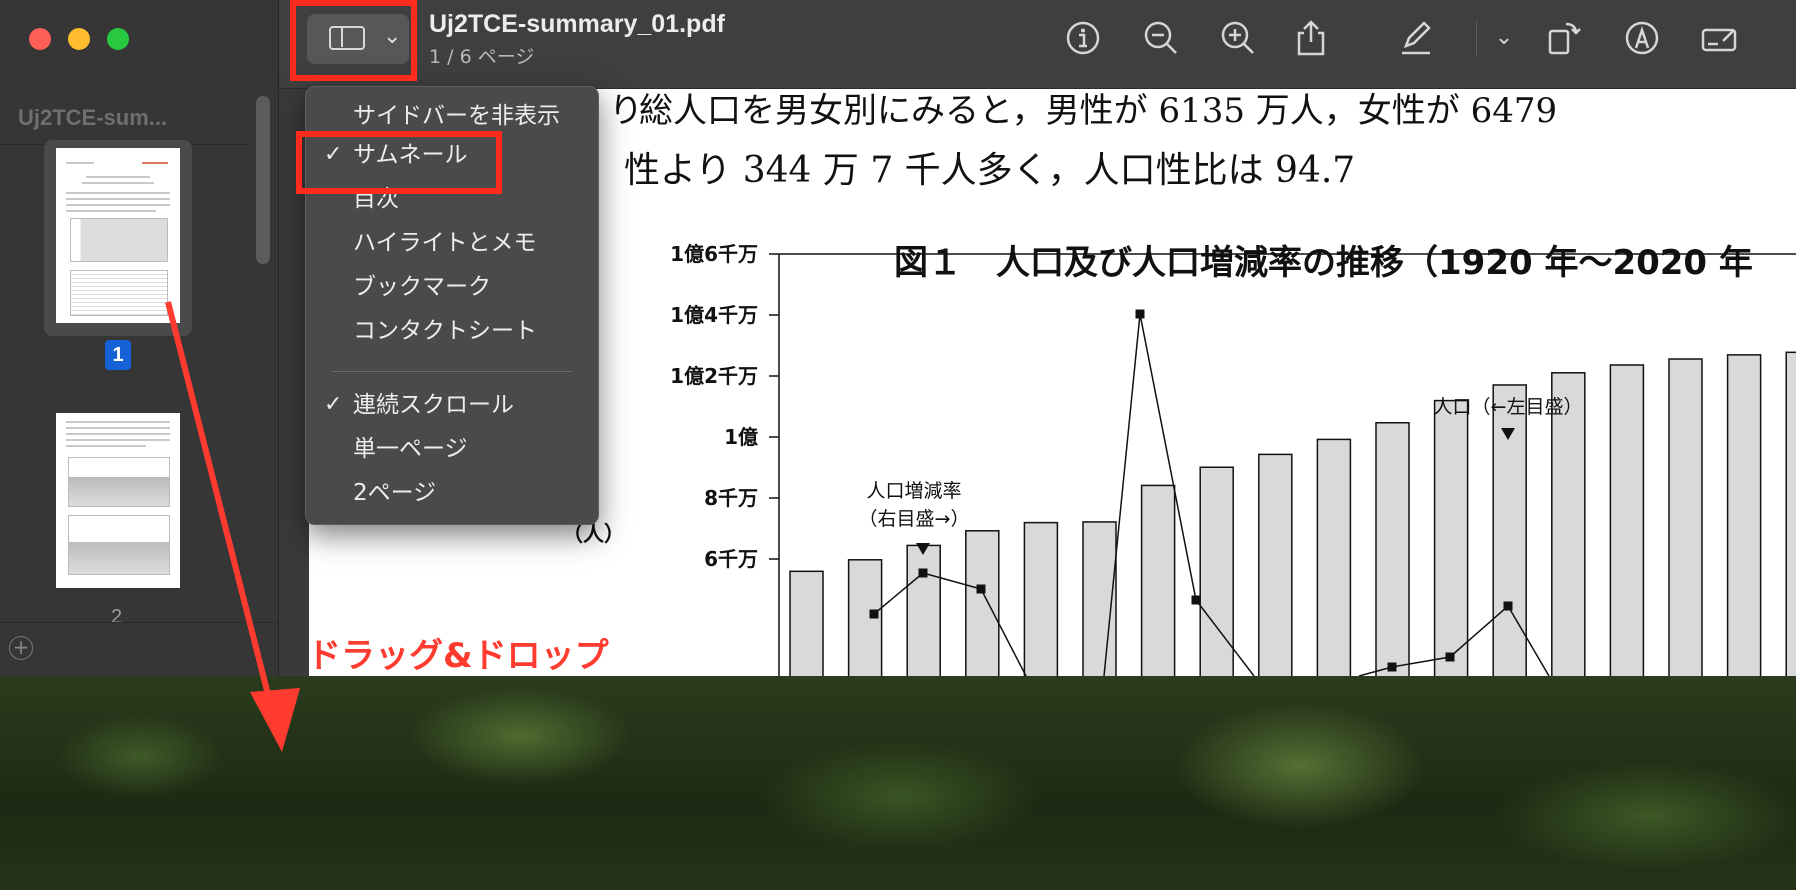 The image size is (1796, 890). What do you see at coordinates (1642, 38) in the screenshot?
I see `markup-icon` at bounding box center [1642, 38].